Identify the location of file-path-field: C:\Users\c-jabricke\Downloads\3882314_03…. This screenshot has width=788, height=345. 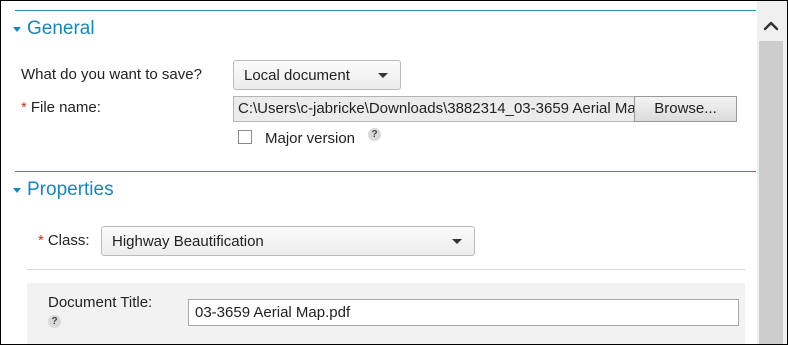
(434, 109).